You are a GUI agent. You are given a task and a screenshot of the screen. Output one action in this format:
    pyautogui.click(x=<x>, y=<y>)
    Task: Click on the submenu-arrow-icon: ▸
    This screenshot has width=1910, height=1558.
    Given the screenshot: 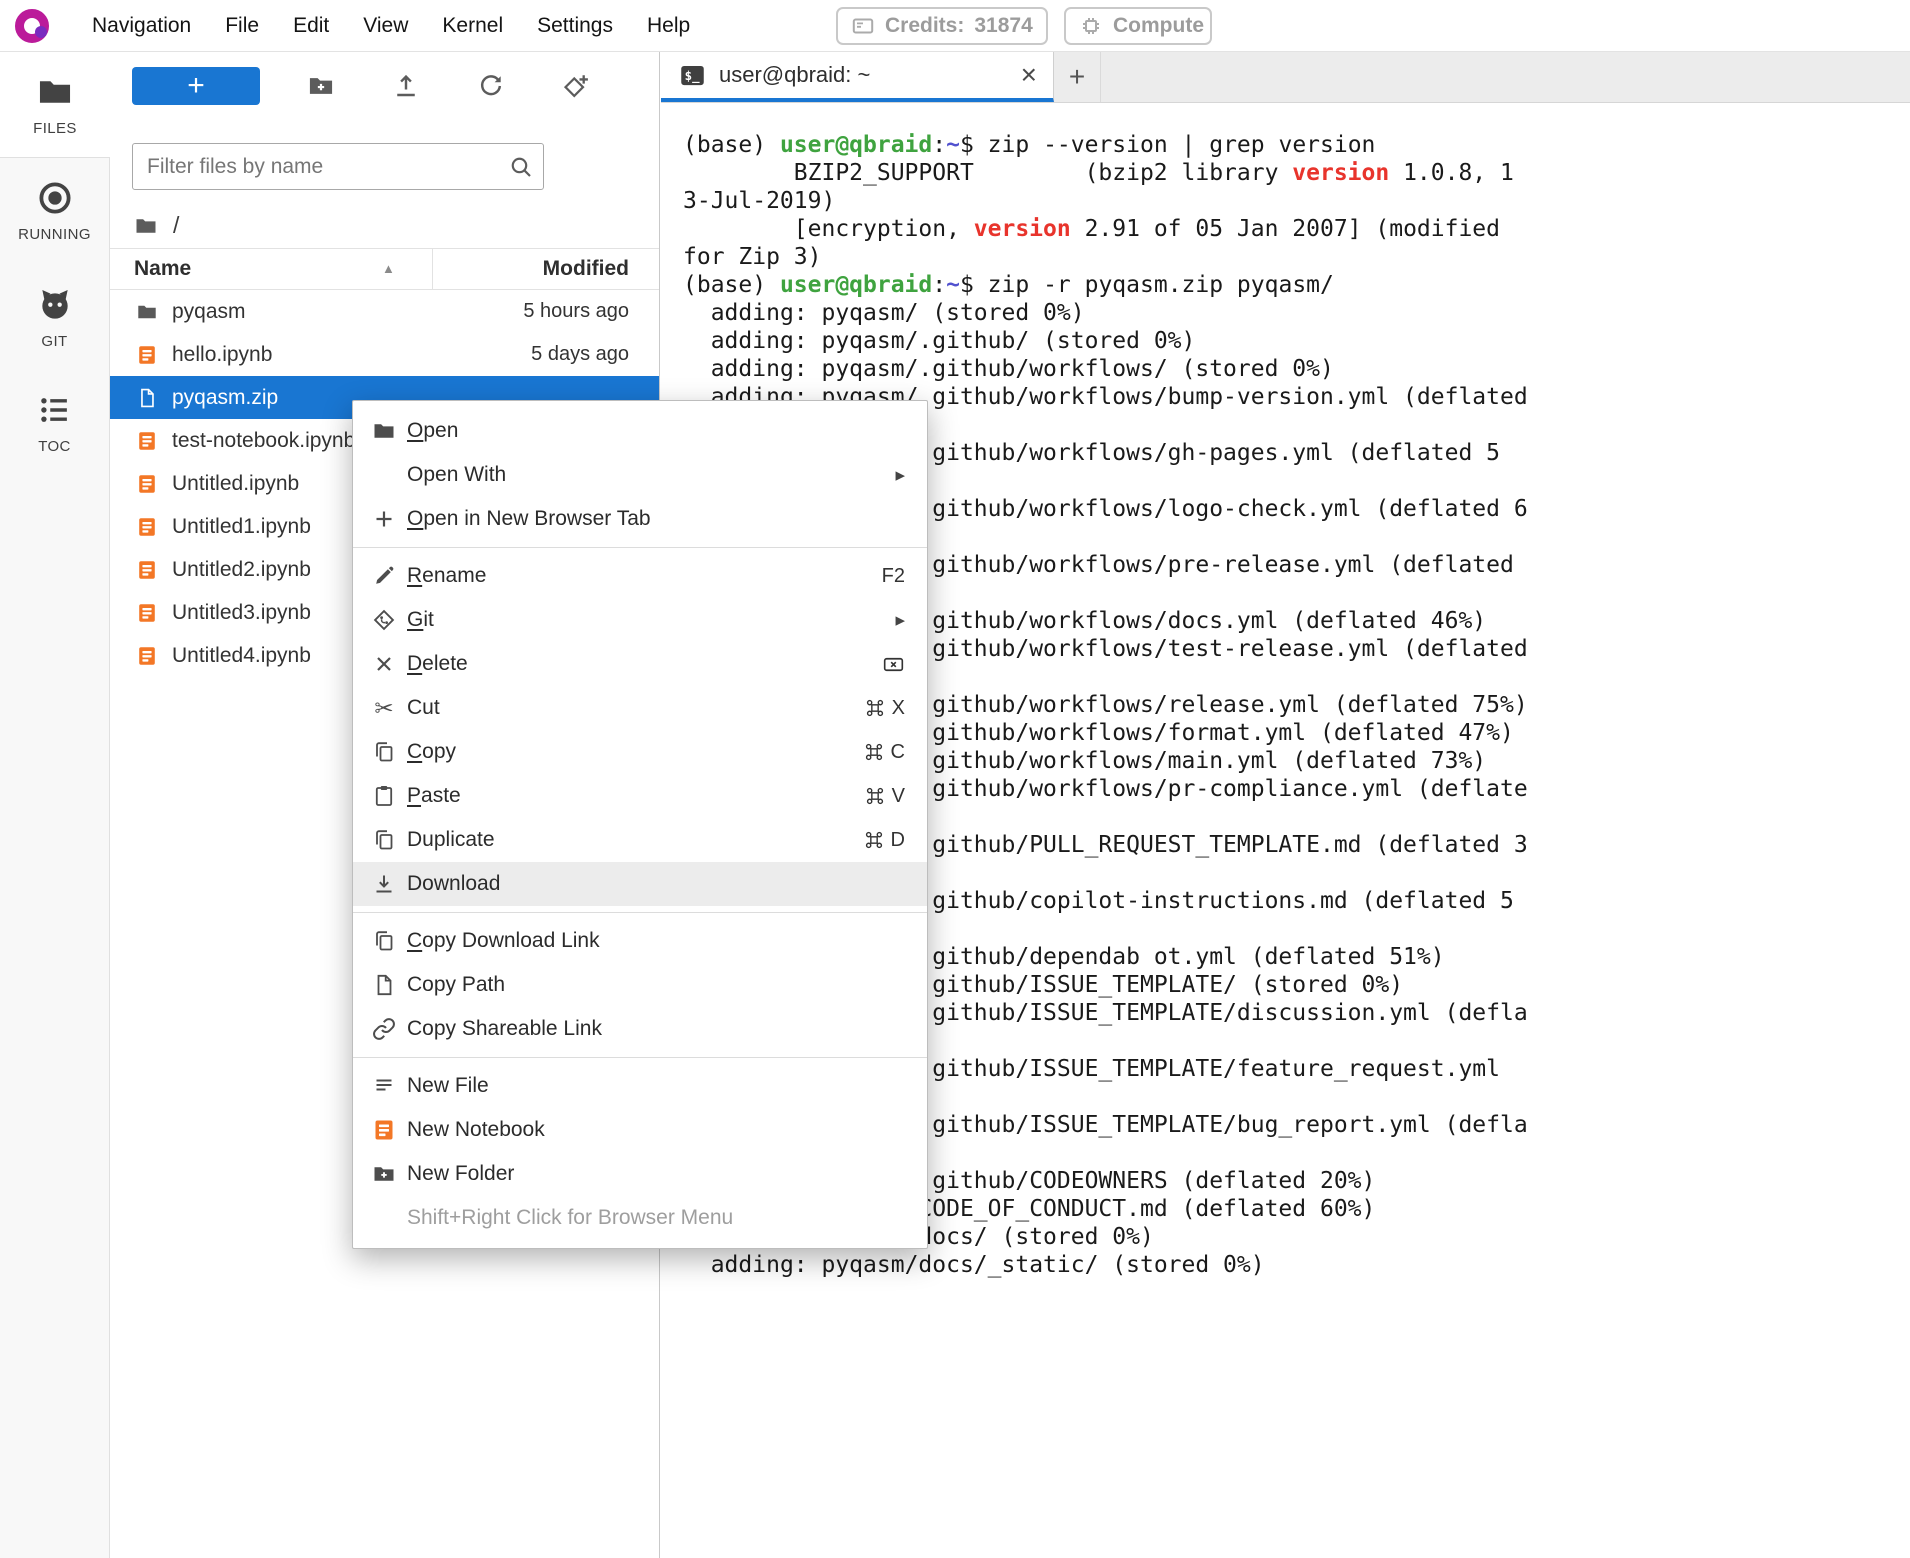 What is the action you would take?
    pyautogui.click(x=900, y=620)
    